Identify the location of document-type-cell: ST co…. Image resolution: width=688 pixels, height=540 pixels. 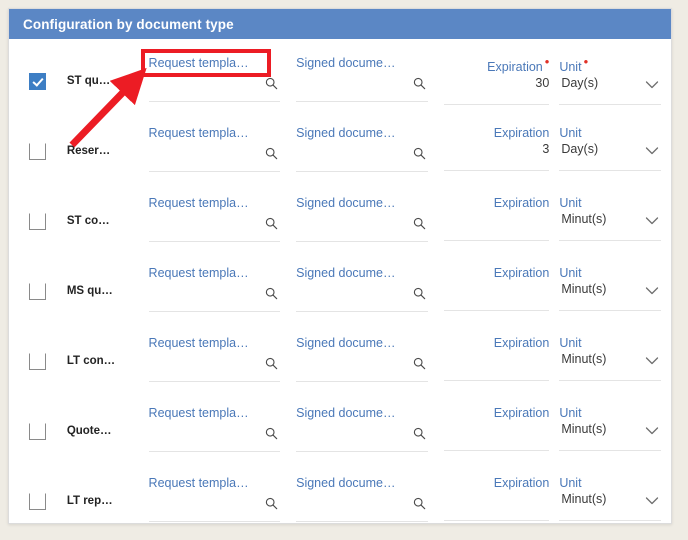
(108, 211).